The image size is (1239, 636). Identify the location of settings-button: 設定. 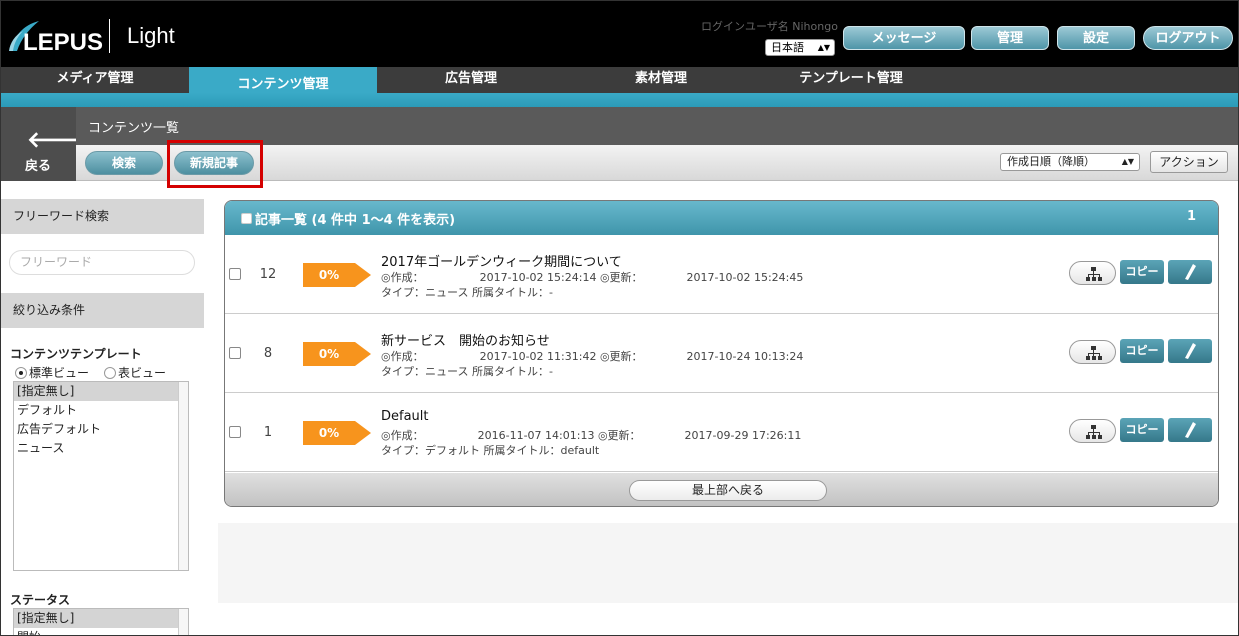
(1096, 38).